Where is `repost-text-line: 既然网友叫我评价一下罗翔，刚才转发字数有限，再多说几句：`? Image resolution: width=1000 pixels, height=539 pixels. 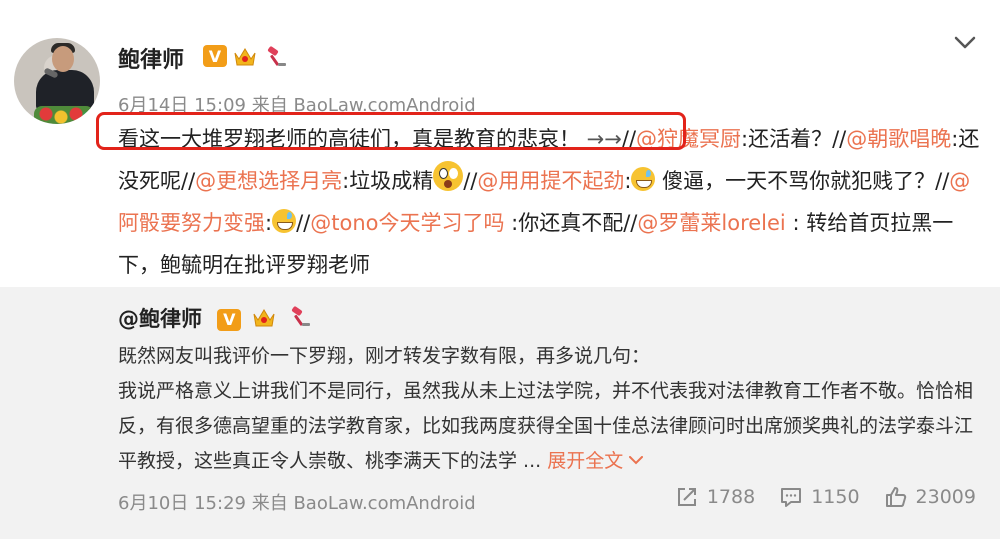 repost-text-line: 既然网友叫我评价一下罗翔，刚才转发字数有限，再多说几句： is located at coordinates (384, 356).